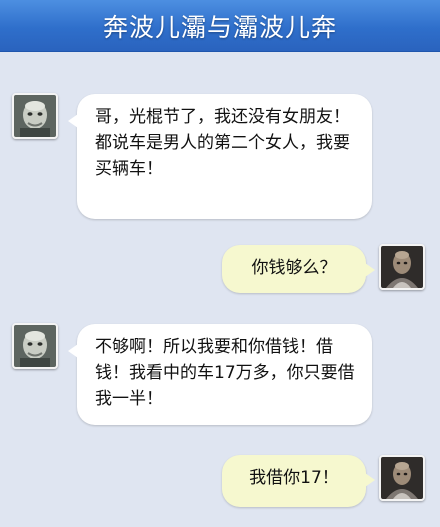 The width and height of the screenshot is (440, 527). Describe the element at coordinates (298, 269) in the screenshot. I see `message-bubble: 你钱够么？` at that location.